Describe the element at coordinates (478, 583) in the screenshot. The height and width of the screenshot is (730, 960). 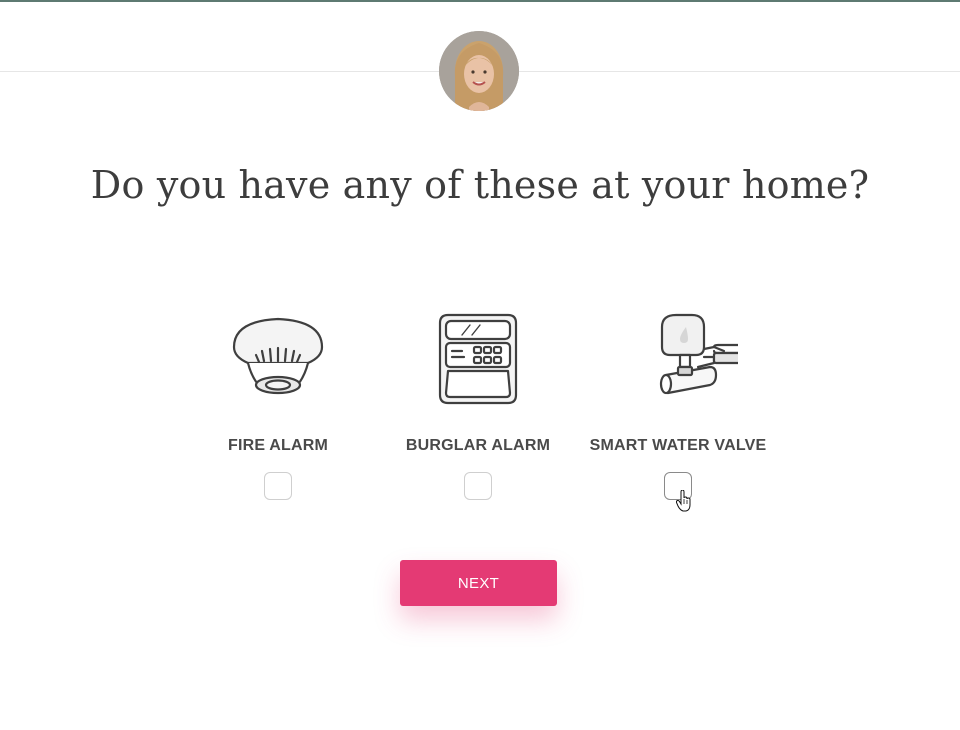
I see `next-button: NEXT` at that location.